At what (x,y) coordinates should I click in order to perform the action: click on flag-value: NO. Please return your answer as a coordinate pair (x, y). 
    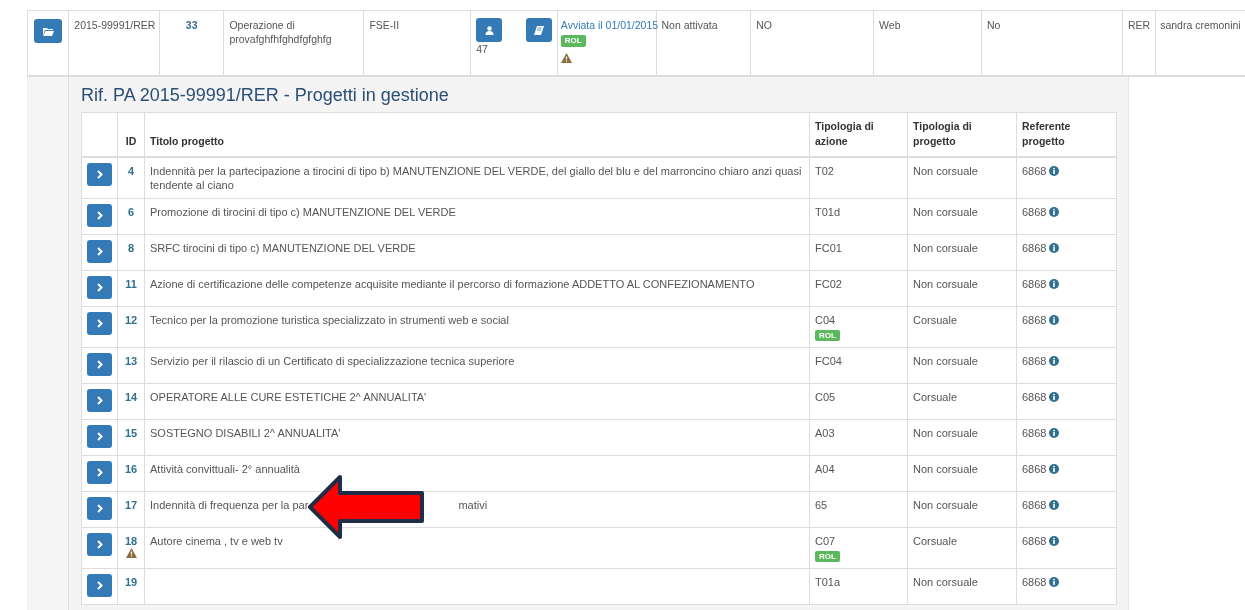
    Looking at the image, I should click on (764, 25).